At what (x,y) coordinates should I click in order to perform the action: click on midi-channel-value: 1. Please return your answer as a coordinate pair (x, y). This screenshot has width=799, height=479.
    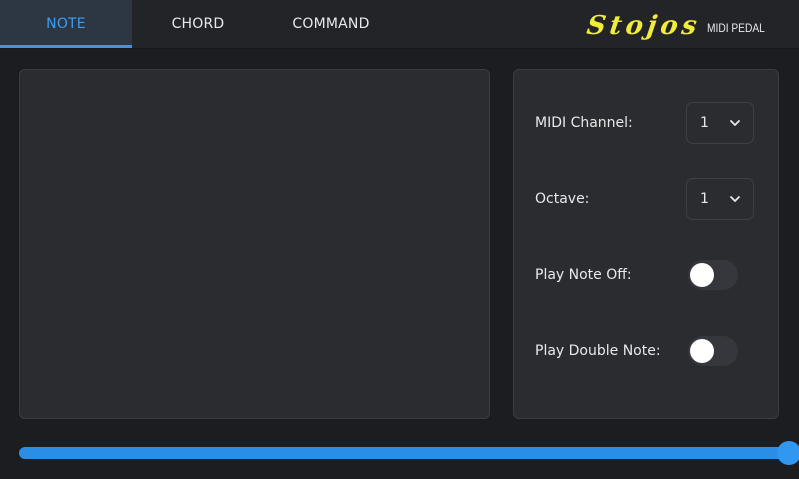
    Looking at the image, I should click on (704, 123).